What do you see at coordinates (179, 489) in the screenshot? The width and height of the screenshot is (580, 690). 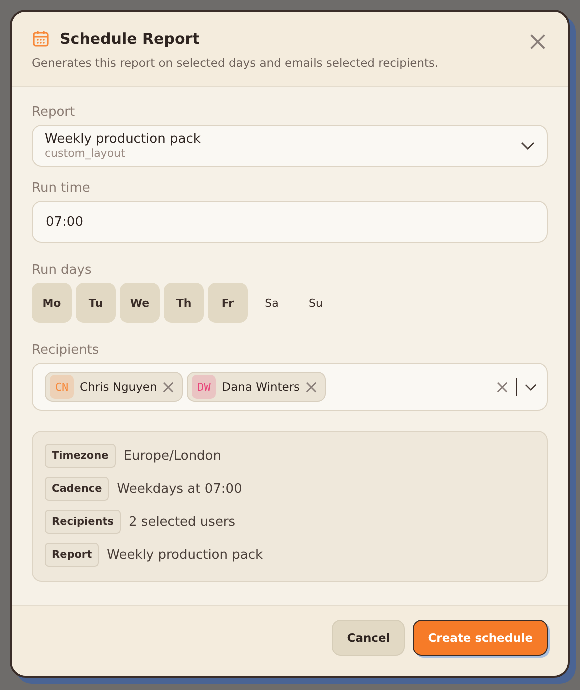 I see `summary-value: Weekdays at 07:00` at bounding box center [179, 489].